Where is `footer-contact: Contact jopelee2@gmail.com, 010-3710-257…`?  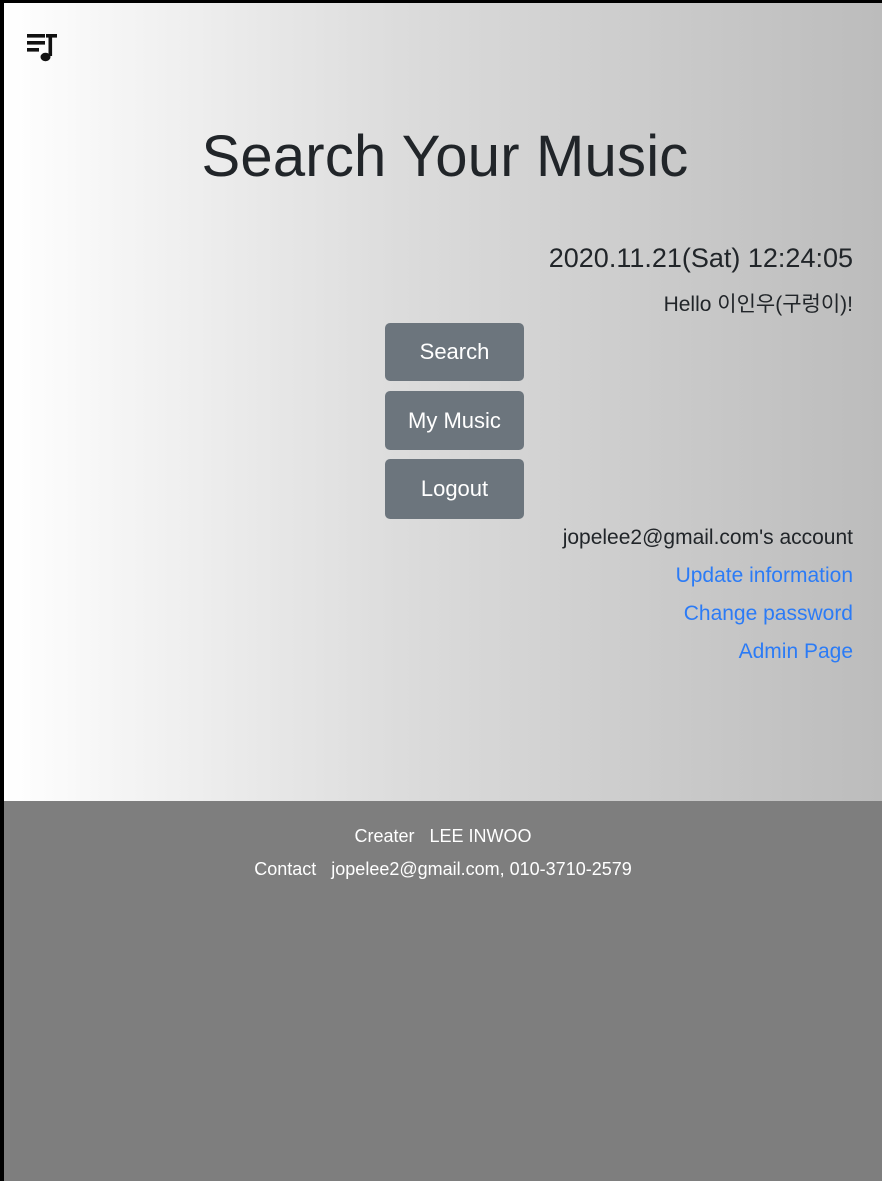 footer-contact: Contact jopelee2@gmail.com, 010-3710-257… is located at coordinates (443, 869).